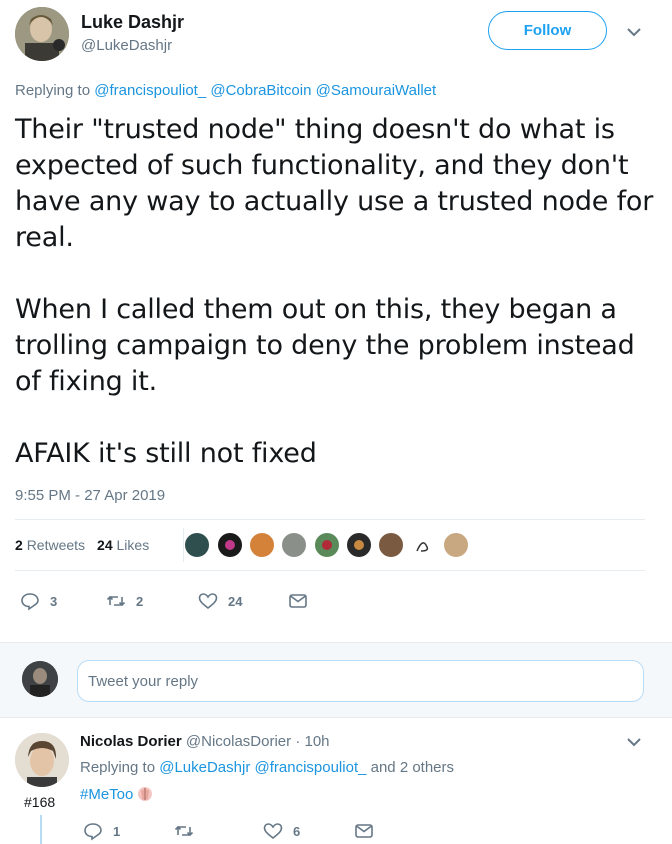 The image size is (672, 844). What do you see at coordinates (220, 601) in the screenshot?
I see `like-action: 24` at bounding box center [220, 601].